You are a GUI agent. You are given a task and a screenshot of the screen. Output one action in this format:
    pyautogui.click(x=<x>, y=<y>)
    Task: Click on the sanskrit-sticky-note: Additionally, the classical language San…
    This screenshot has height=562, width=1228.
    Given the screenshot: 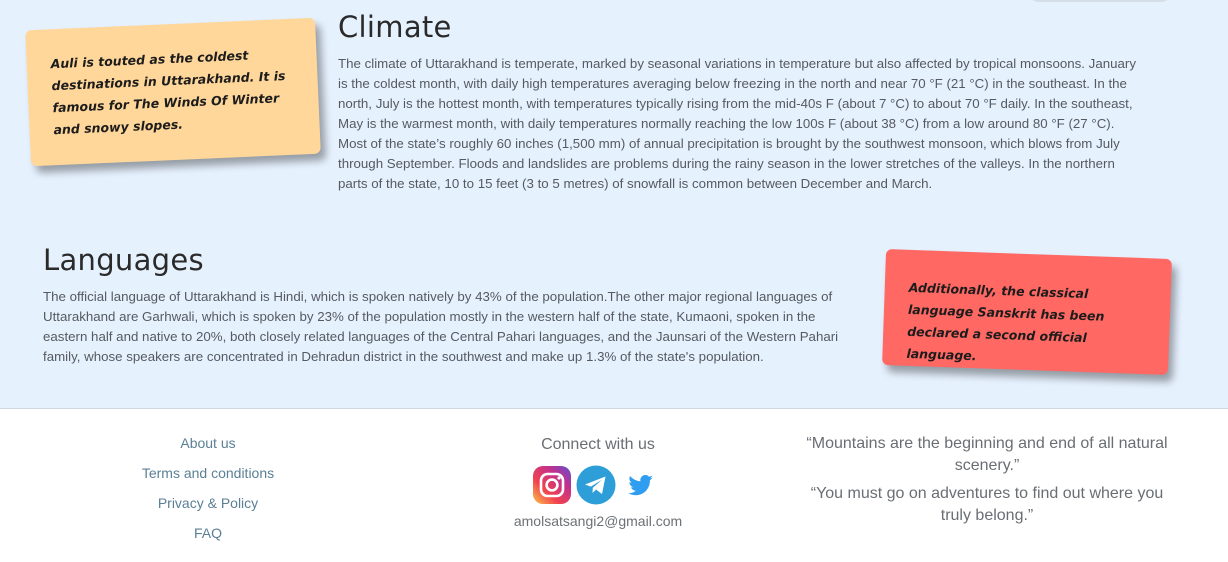 What is the action you would take?
    pyautogui.click(x=1027, y=312)
    